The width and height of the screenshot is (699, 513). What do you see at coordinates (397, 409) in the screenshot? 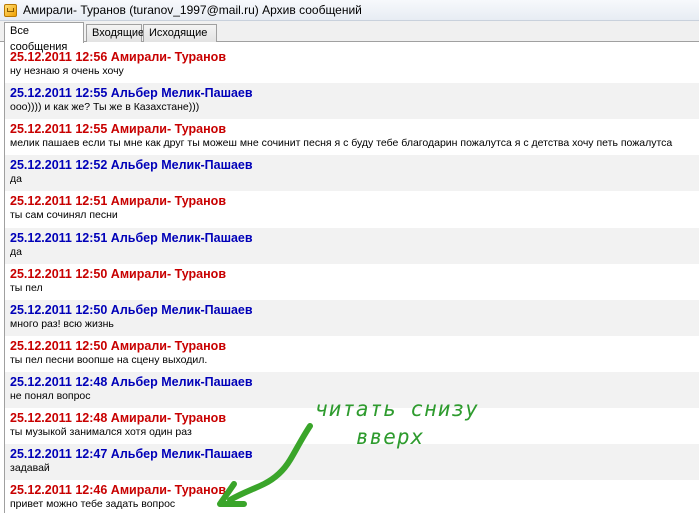
I see `annotation-read-from-bottom: читать снизу` at bounding box center [397, 409].